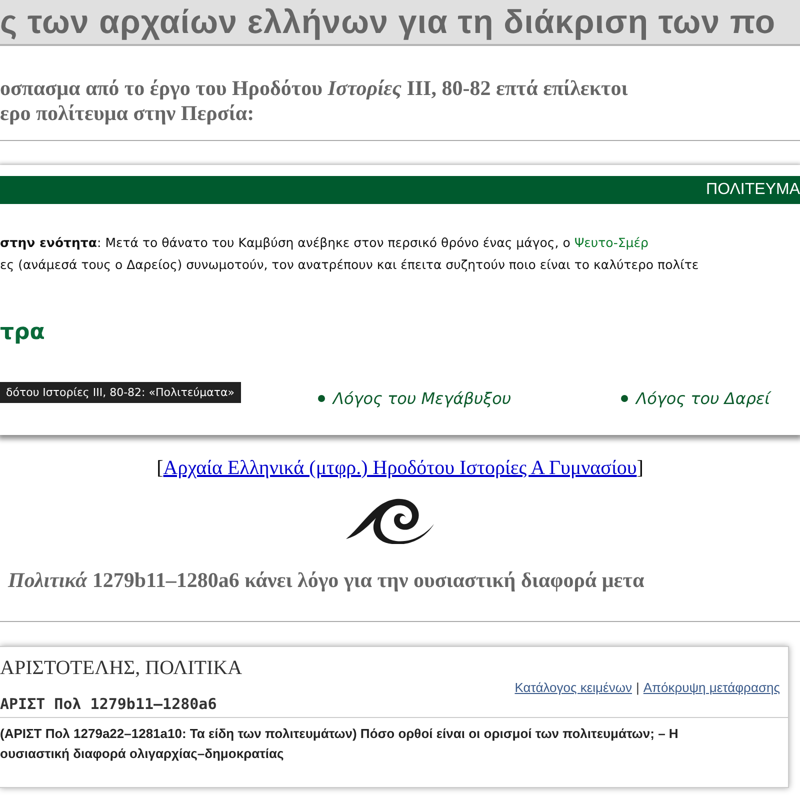 This screenshot has width=800, height=800. I want to click on hide-translation-link: Απόκρυψη μετάφρασης, so click(711, 687).